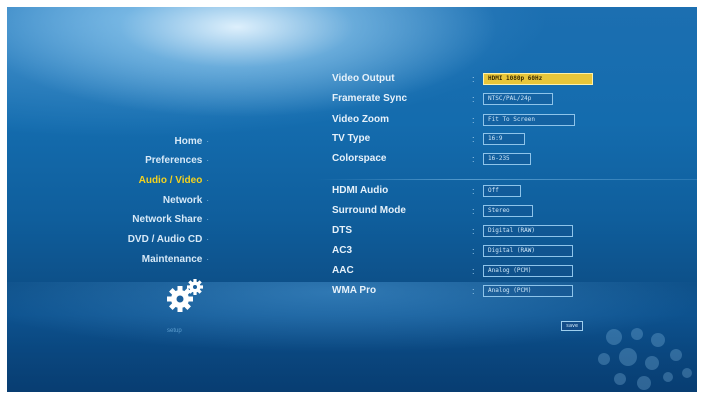 The image size is (704, 399). Describe the element at coordinates (172, 259) in the screenshot. I see `sidebar-item-label: Maintenance` at that location.